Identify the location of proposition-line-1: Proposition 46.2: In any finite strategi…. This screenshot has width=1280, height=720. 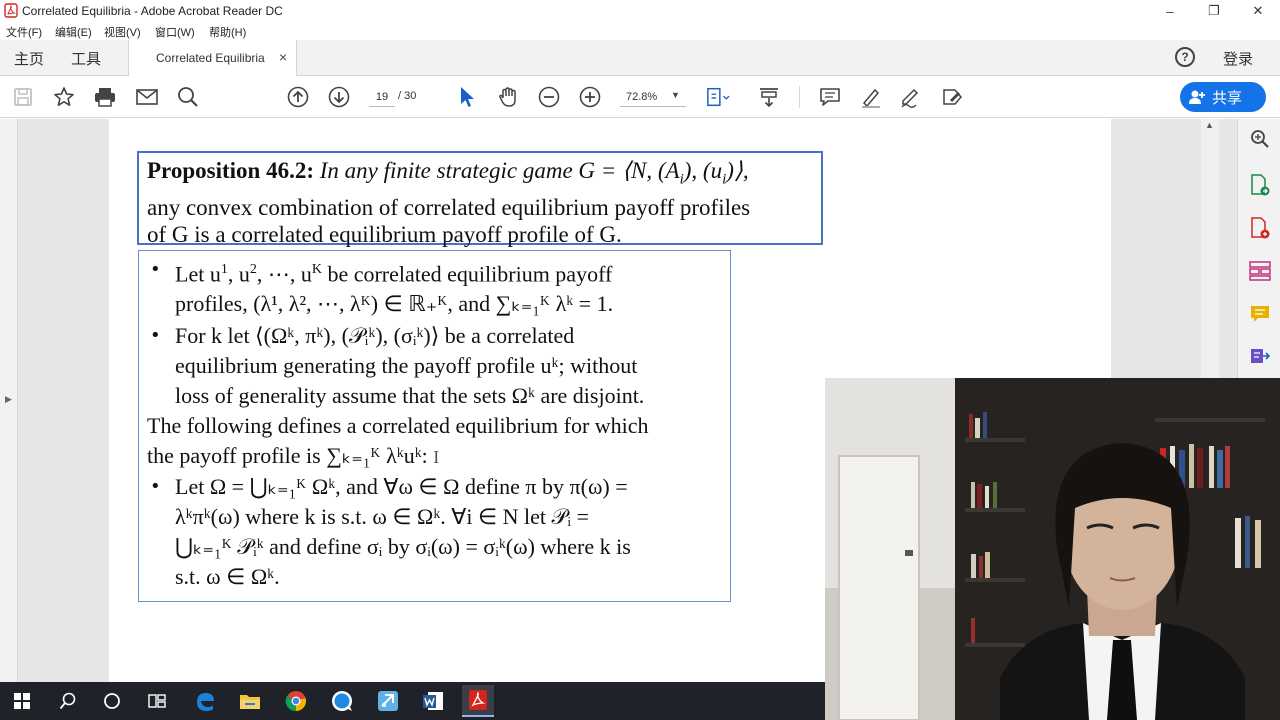
(480, 175).